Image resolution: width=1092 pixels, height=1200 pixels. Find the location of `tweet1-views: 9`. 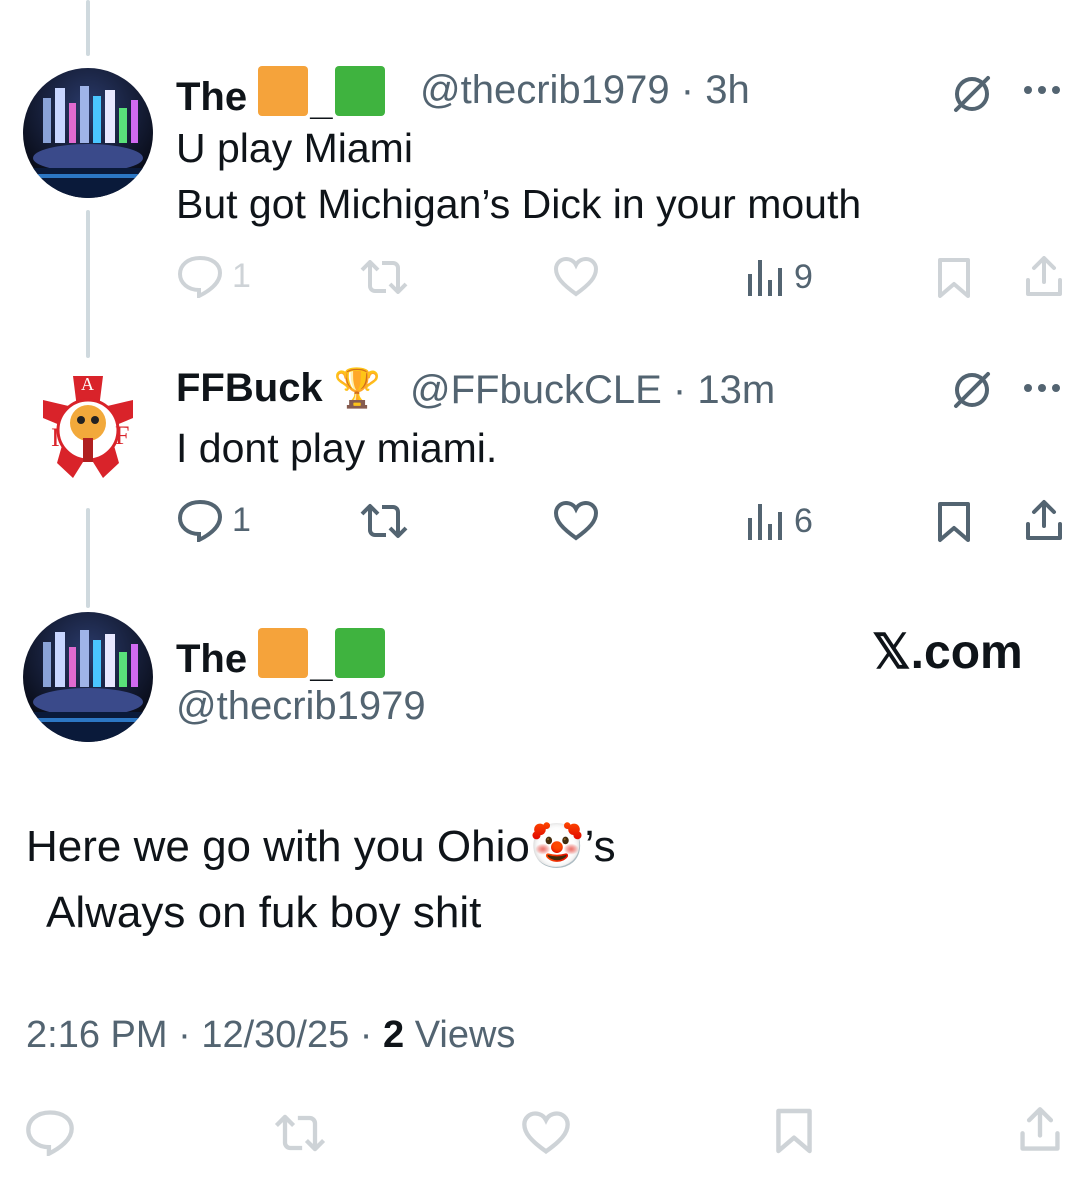

tweet1-views: 9 is located at coordinates (779, 277).